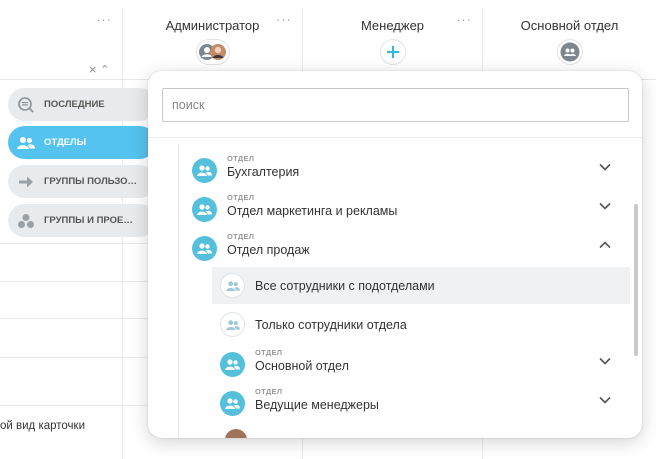 This screenshot has height=459, width=656. I want to click on sidebar-item-departments: ОТДЕЛЫ, so click(82, 142).